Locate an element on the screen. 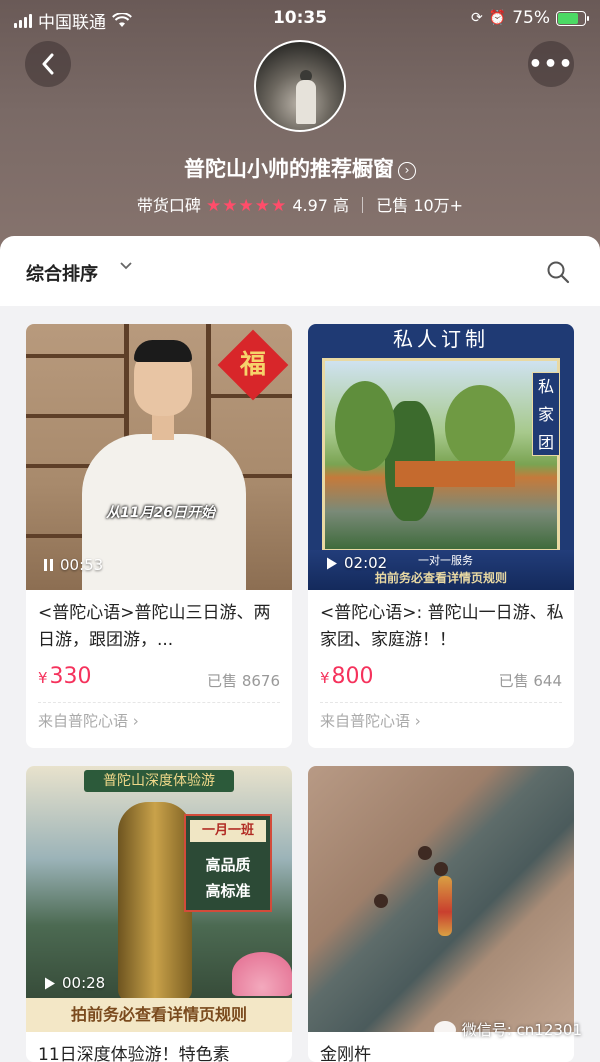 This screenshot has height=1062, width=600. product-thumbnail: 普陀山深度体验游 一月一班 高品质 高标准 00:28 拍前务必查看详情页规则 is located at coordinates (159, 899).